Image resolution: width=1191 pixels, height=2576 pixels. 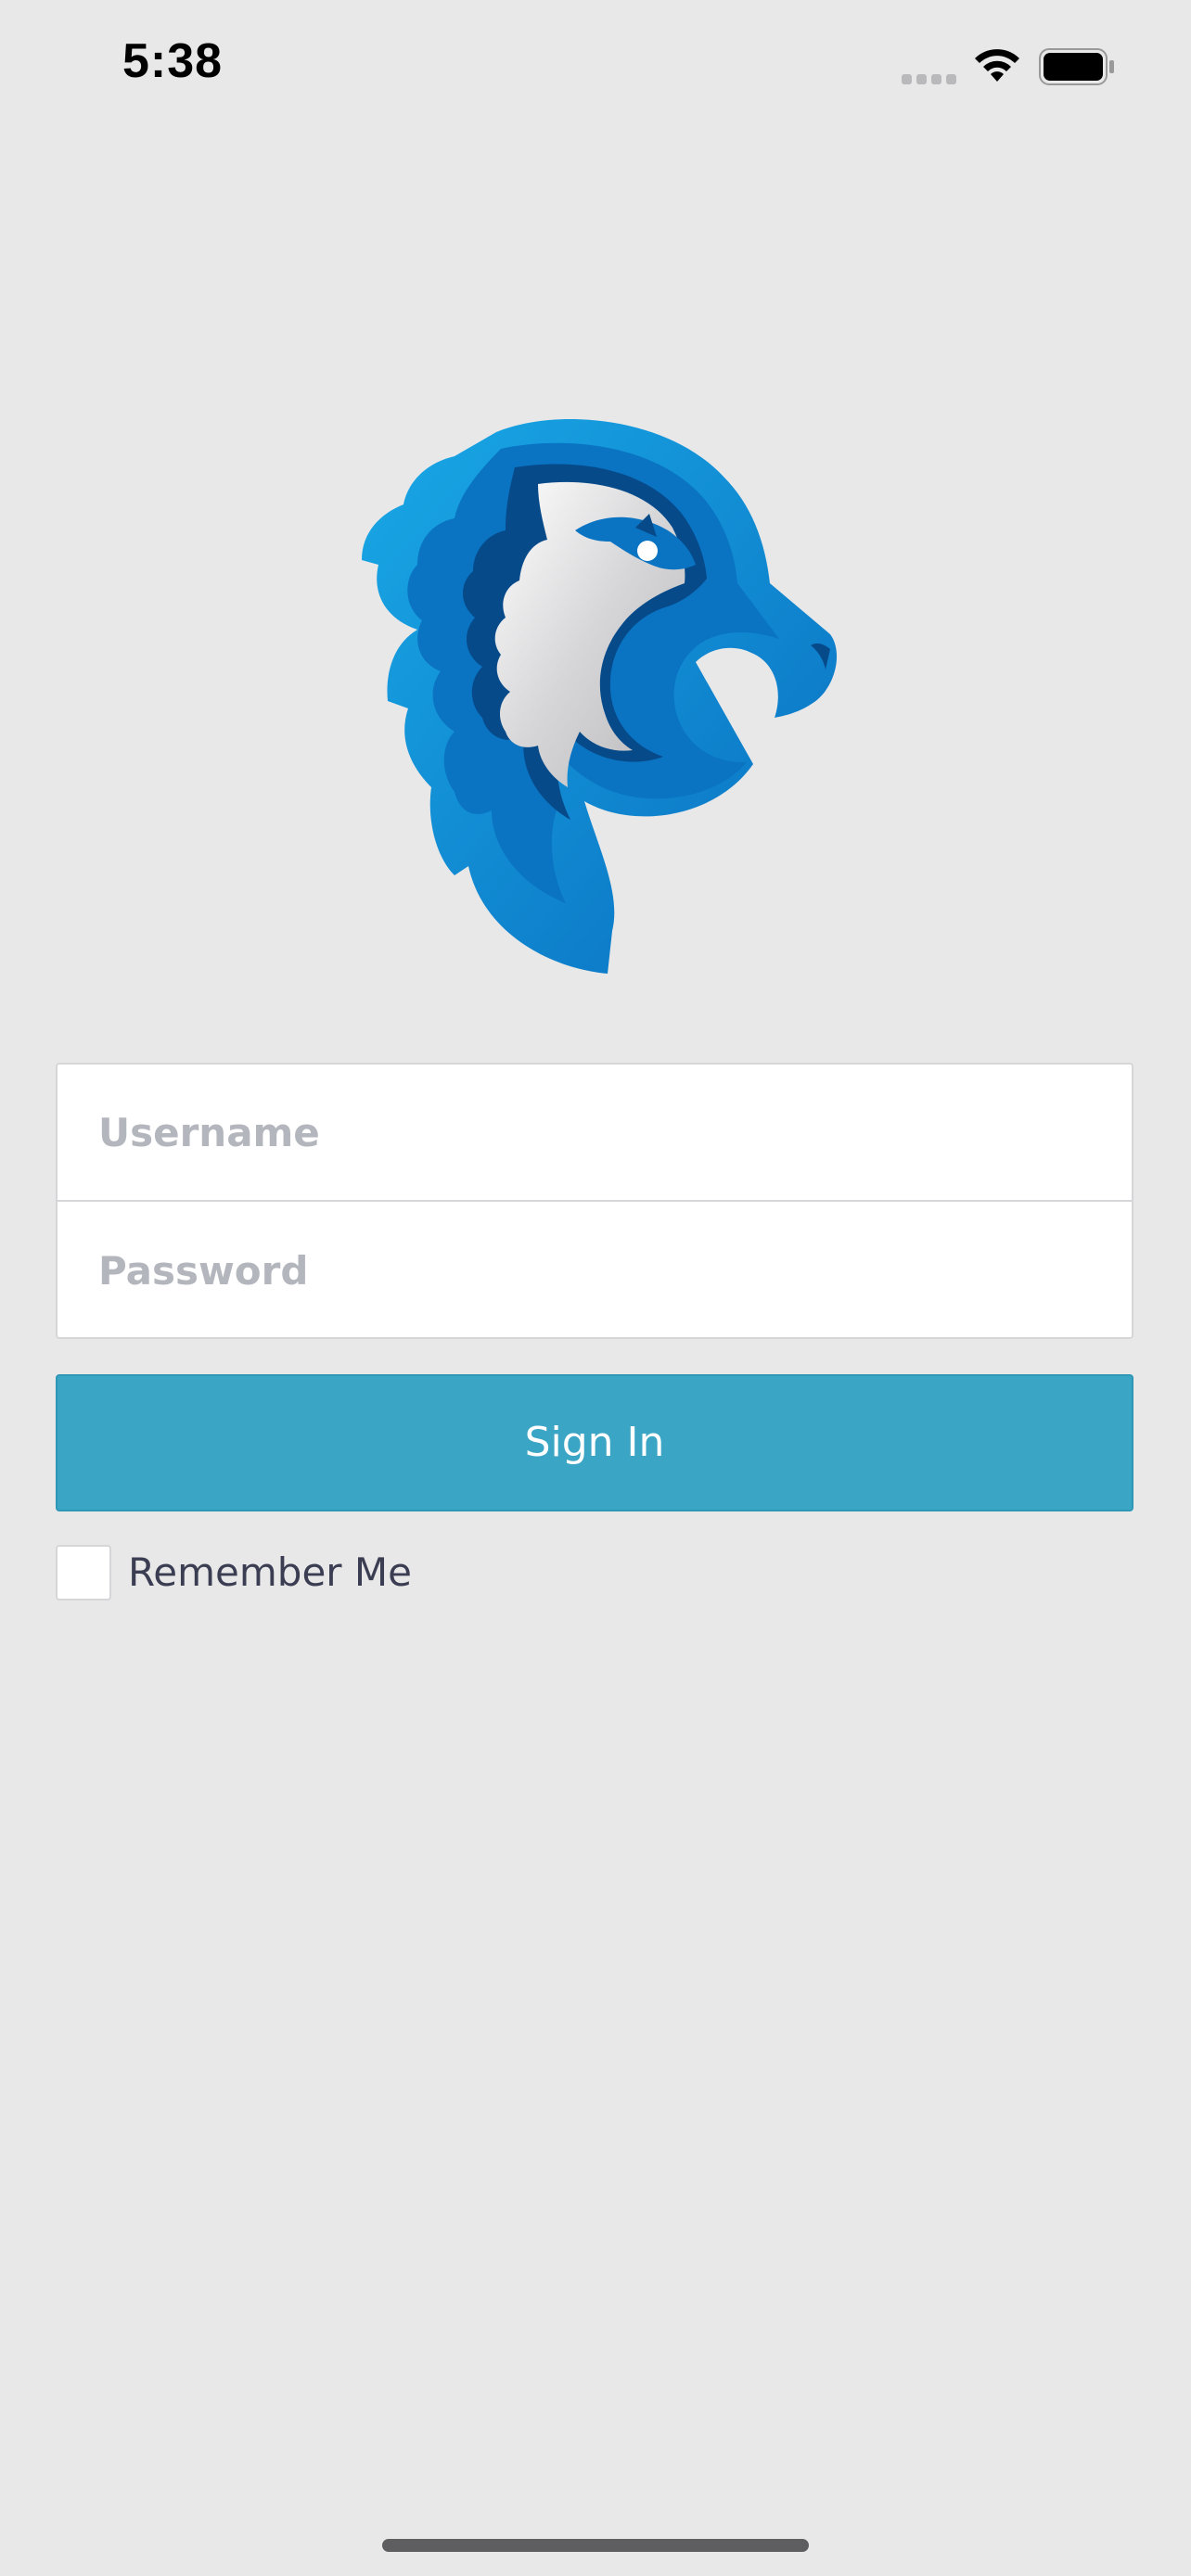 What do you see at coordinates (600, 696) in the screenshot?
I see `eagle-head-logo` at bounding box center [600, 696].